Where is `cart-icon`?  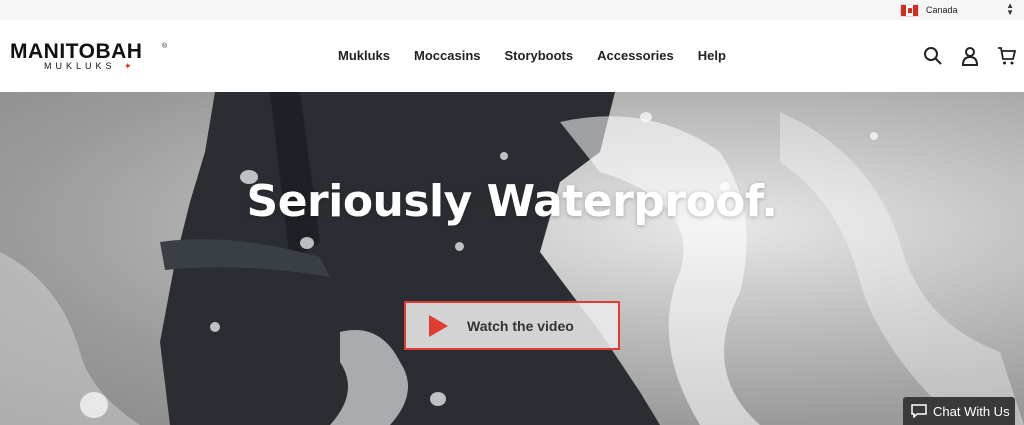
cart-icon is located at coordinates (1007, 56).